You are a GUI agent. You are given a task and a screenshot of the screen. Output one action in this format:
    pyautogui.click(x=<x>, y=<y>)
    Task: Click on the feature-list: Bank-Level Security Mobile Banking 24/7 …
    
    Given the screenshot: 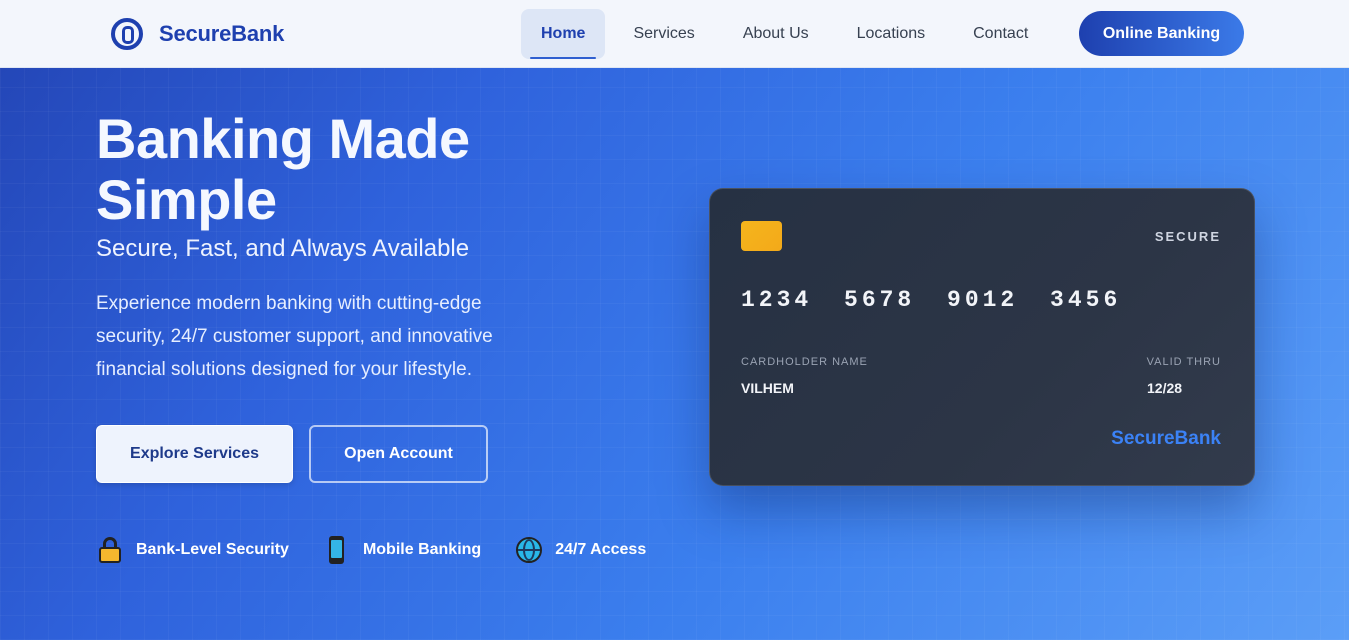 What is the action you would take?
    pyautogui.click(x=388, y=550)
    